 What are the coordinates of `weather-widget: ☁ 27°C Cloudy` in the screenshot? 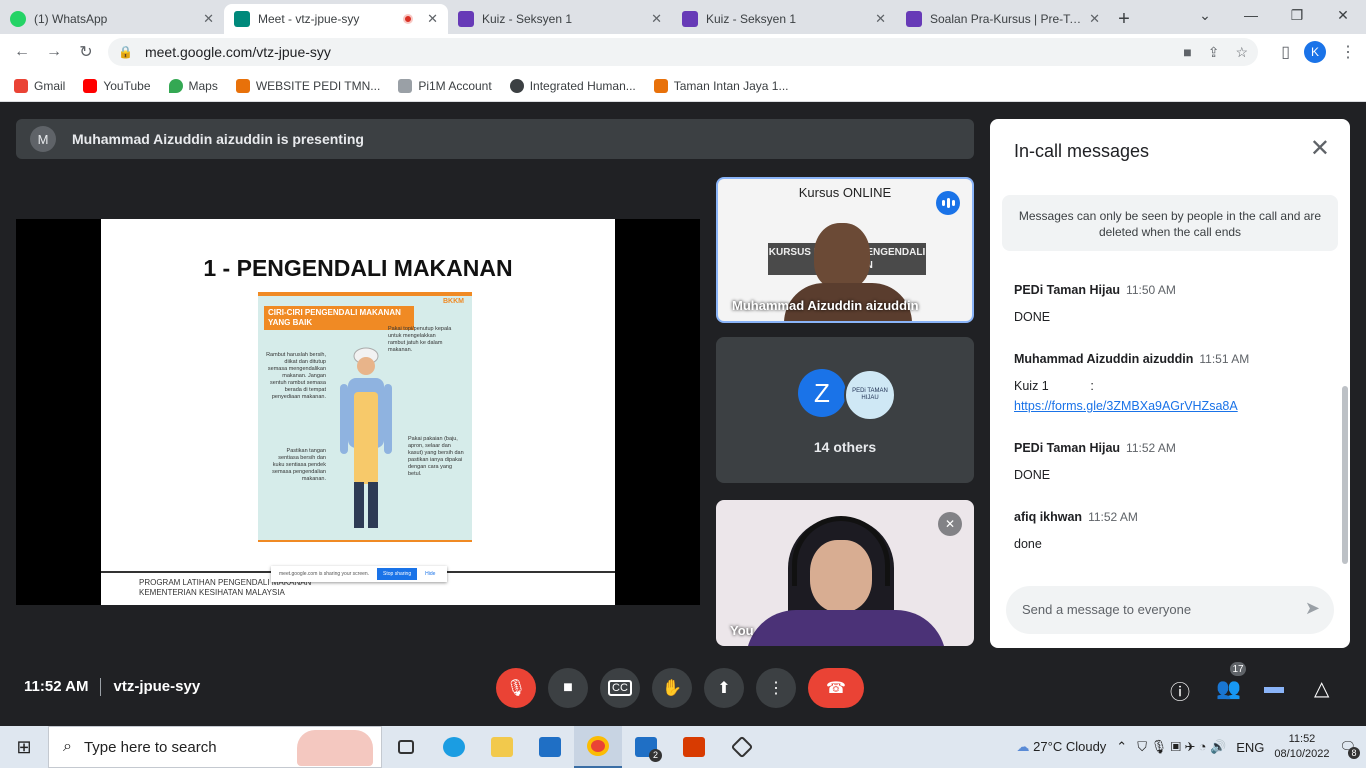 It's located at (1062, 747).